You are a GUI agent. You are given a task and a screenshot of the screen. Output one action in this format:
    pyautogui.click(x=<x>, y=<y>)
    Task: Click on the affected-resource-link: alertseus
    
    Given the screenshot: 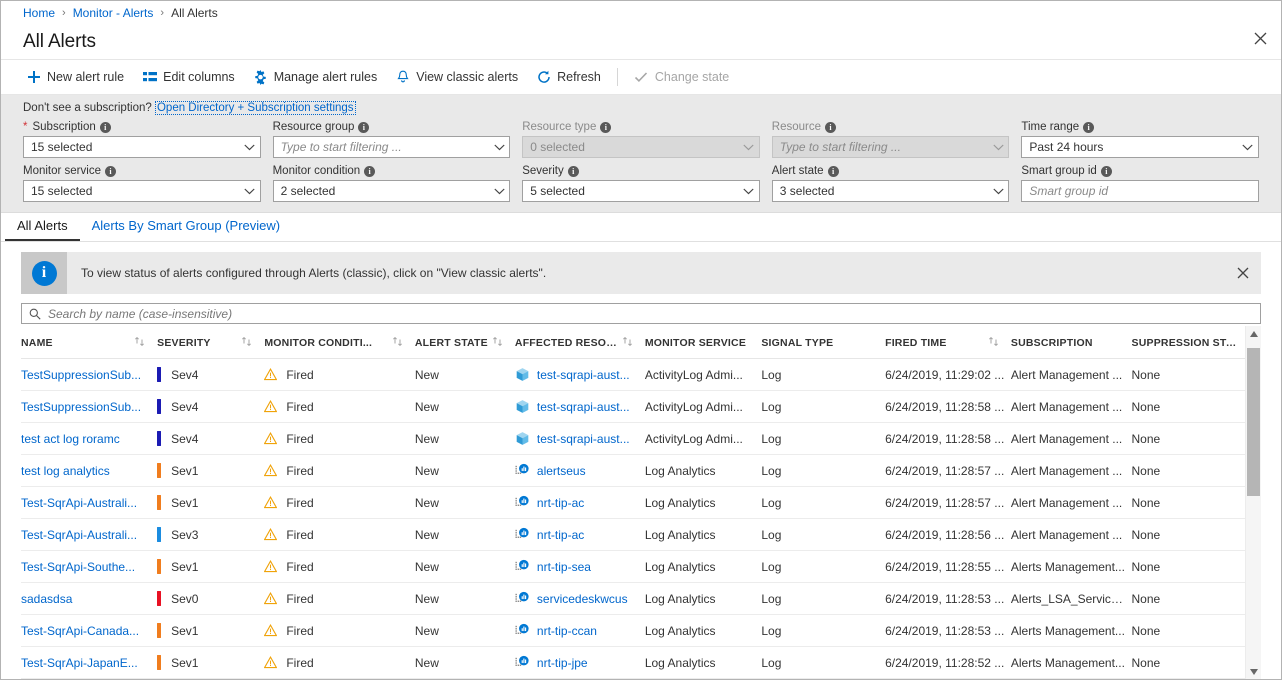 What is the action you would take?
    pyautogui.click(x=561, y=471)
    